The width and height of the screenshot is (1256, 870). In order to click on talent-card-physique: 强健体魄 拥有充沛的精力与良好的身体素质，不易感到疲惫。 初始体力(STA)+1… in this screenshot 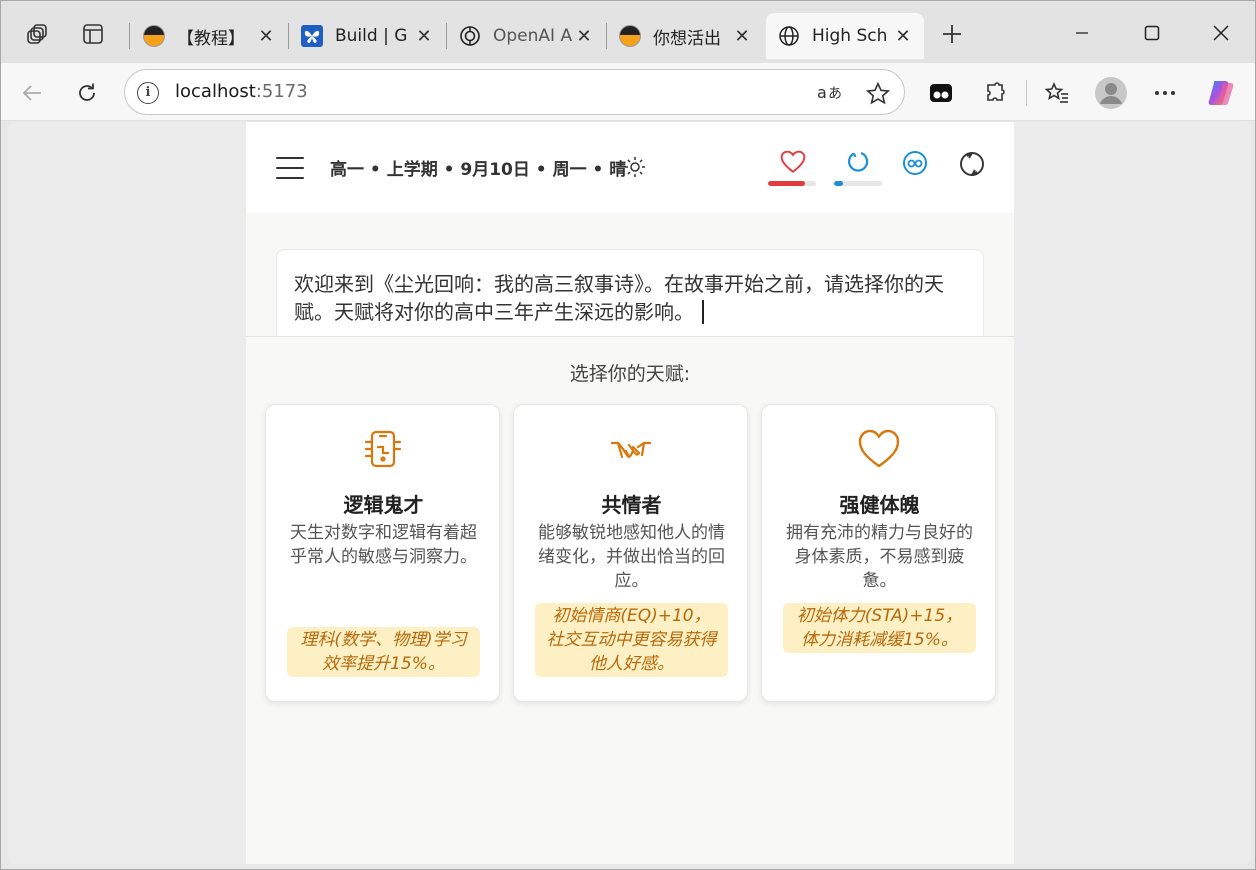, I will do `click(878, 553)`.